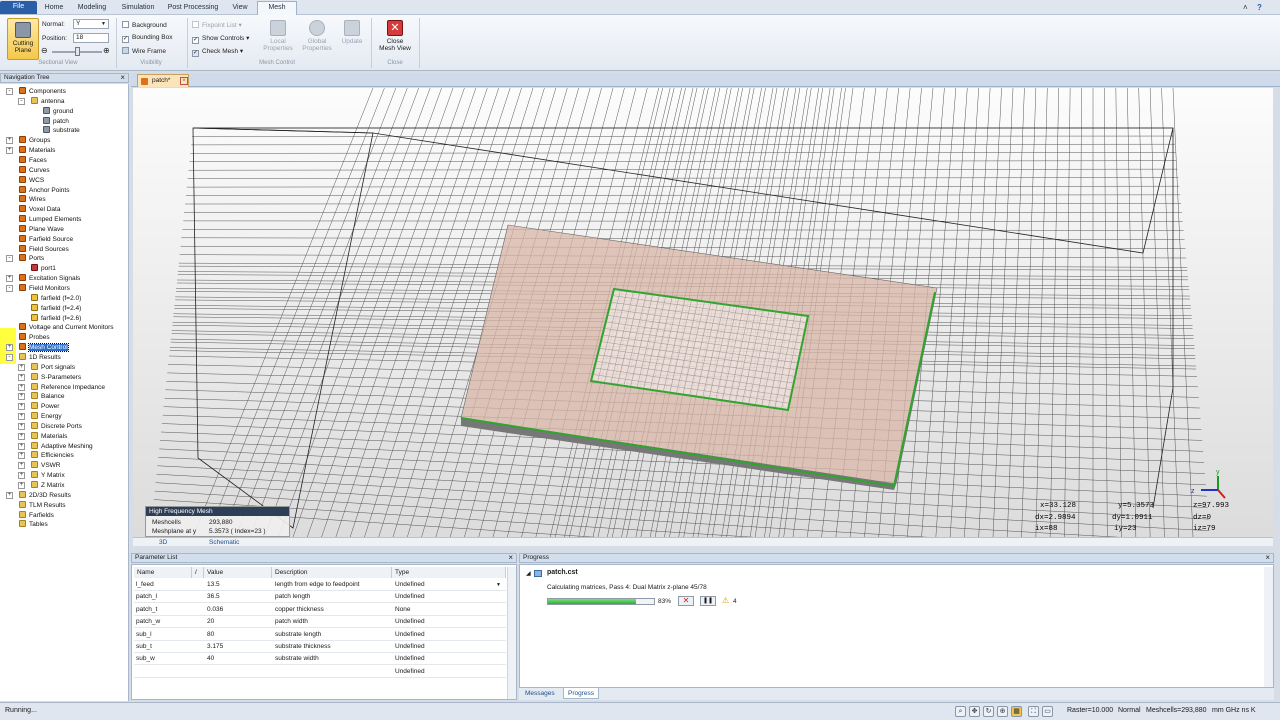  Describe the element at coordinates (44, 50) in the screenshot. I see `minus-icon: ⊖` at that location.